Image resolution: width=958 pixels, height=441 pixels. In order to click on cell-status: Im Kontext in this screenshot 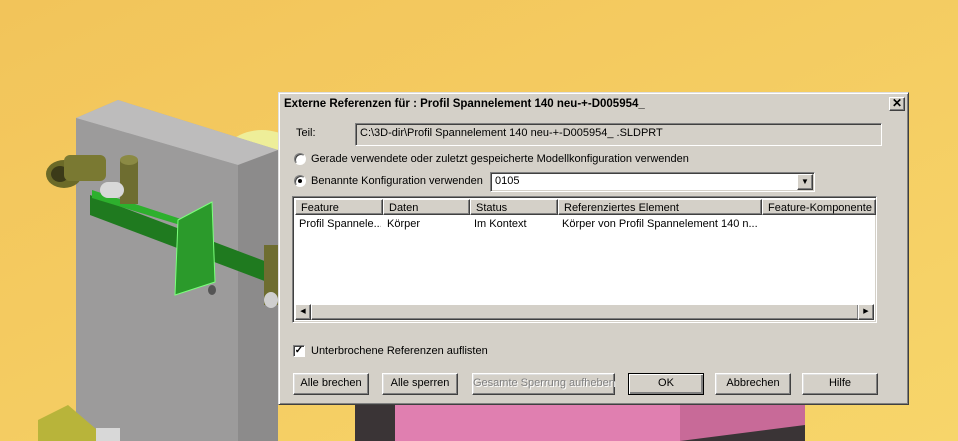, I will do `click(500, 224)`.